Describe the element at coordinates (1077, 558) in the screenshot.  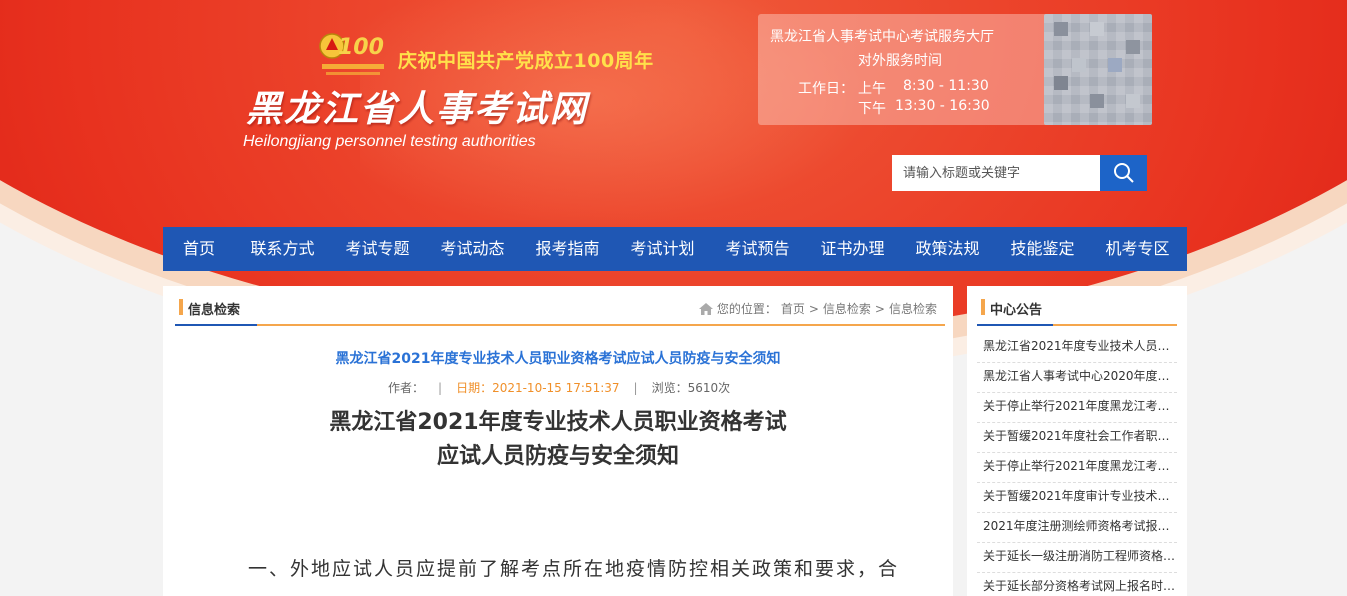
I see `notice-item: 关于延长一级注册消防工程师资格考试报名时间的通知` at that location.